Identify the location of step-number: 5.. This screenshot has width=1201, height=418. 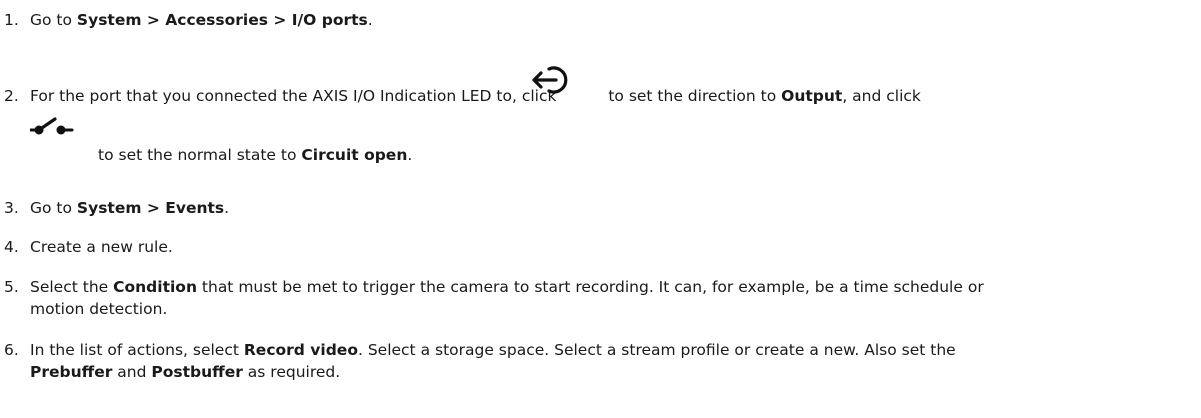
(11, 287).